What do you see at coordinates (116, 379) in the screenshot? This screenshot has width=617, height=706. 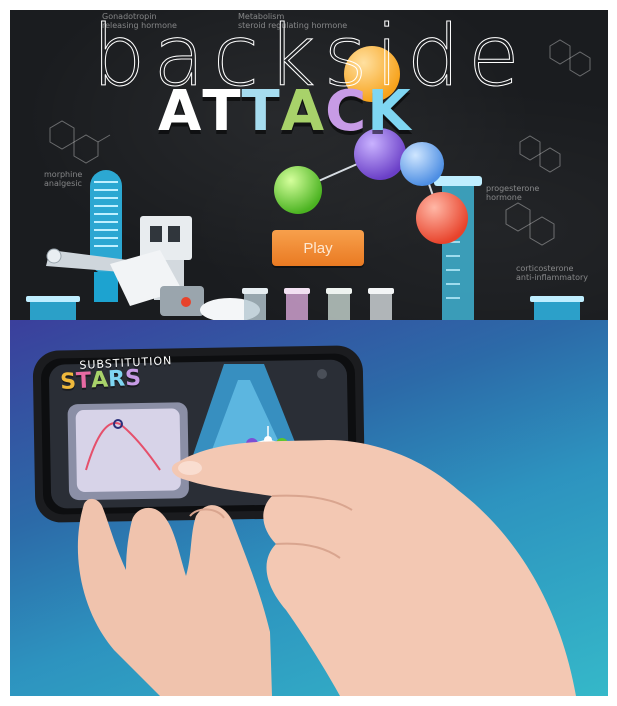 I see `logo-letter: R` at bounding box center [116, 379].